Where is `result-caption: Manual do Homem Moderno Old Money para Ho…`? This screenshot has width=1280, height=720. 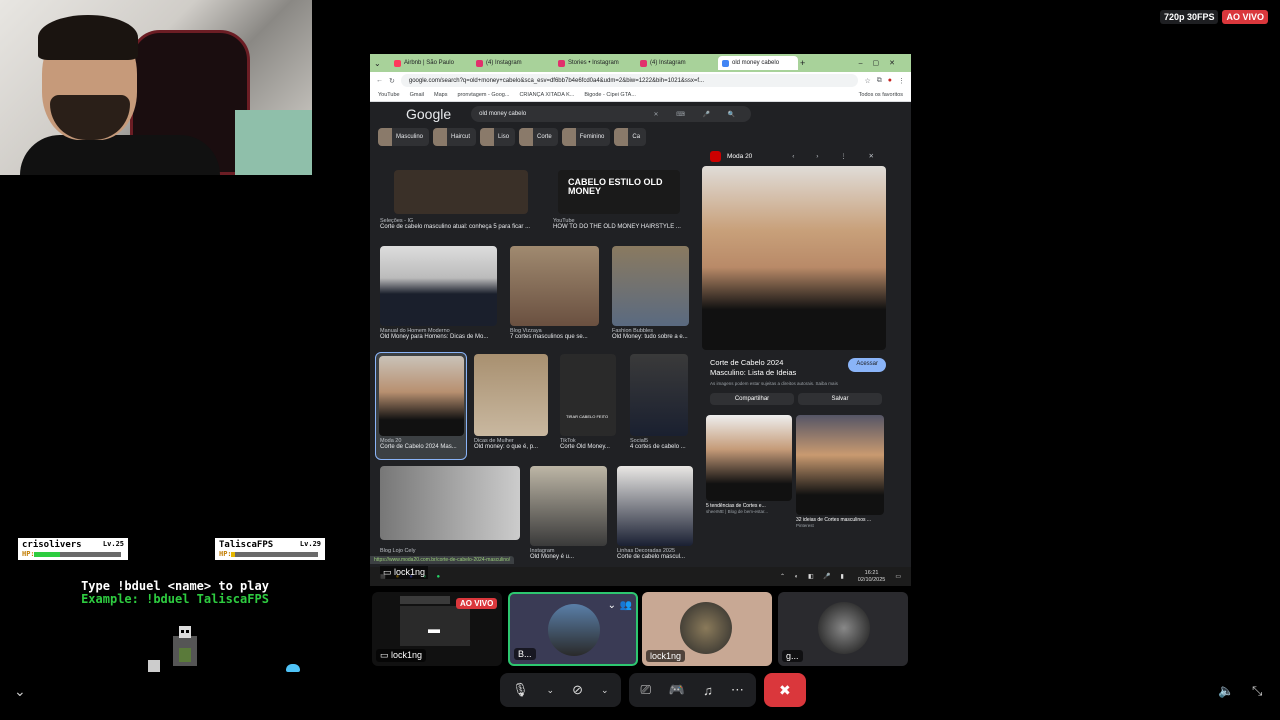 result-caption: Manual do Homem Moderno Old Money para Ho… is located at coordinates (440, 334).